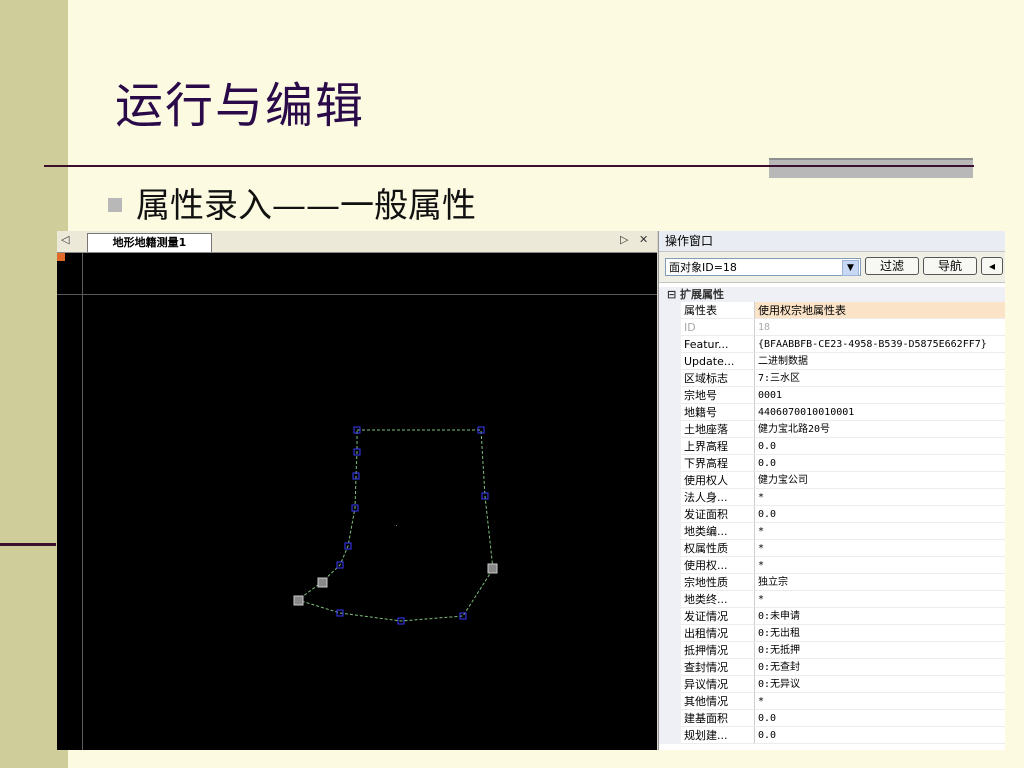  I want to click on property-row: 地类终... *, so click(832, 599).